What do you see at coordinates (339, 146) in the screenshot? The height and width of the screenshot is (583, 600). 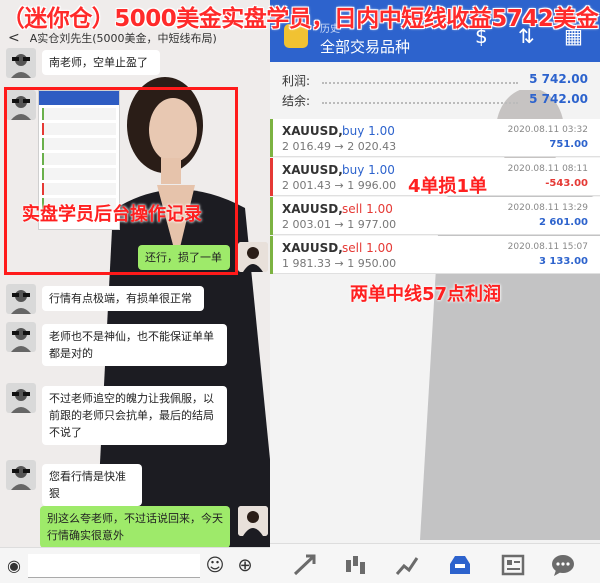 I see `trade-price: 2 016.49 → 2 020.43` at bounding box center [339, 146].